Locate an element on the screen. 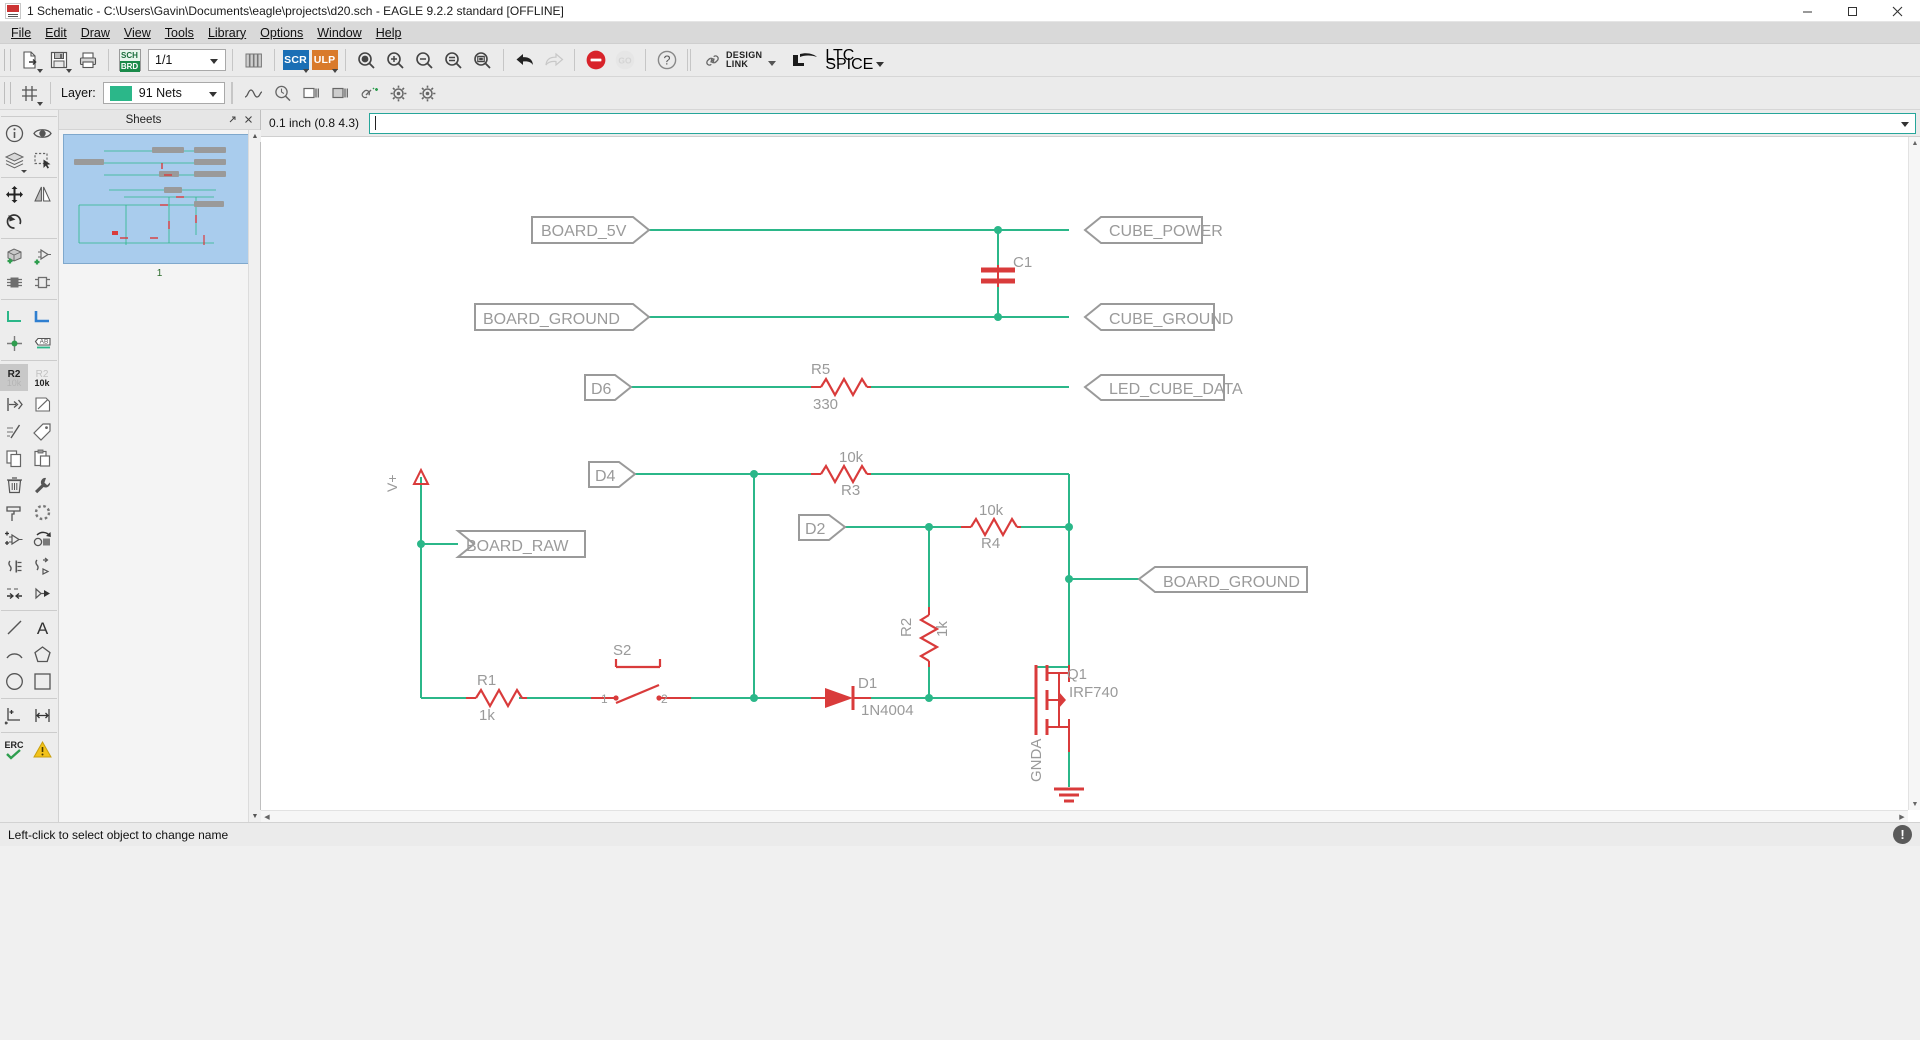 The width and height of the screenshot is (1920, 1040). pin-direction-tool is located at coordinates (14, 593).